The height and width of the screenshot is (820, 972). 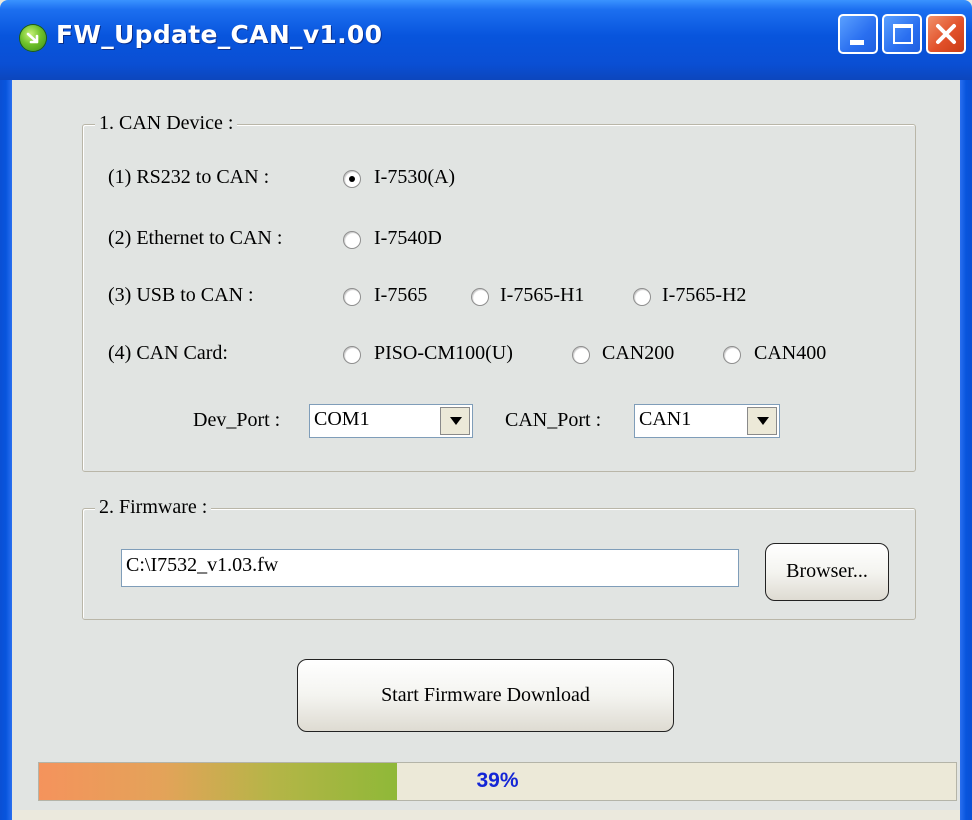 I want to click on radio-can400, so click(x=732, y=355).